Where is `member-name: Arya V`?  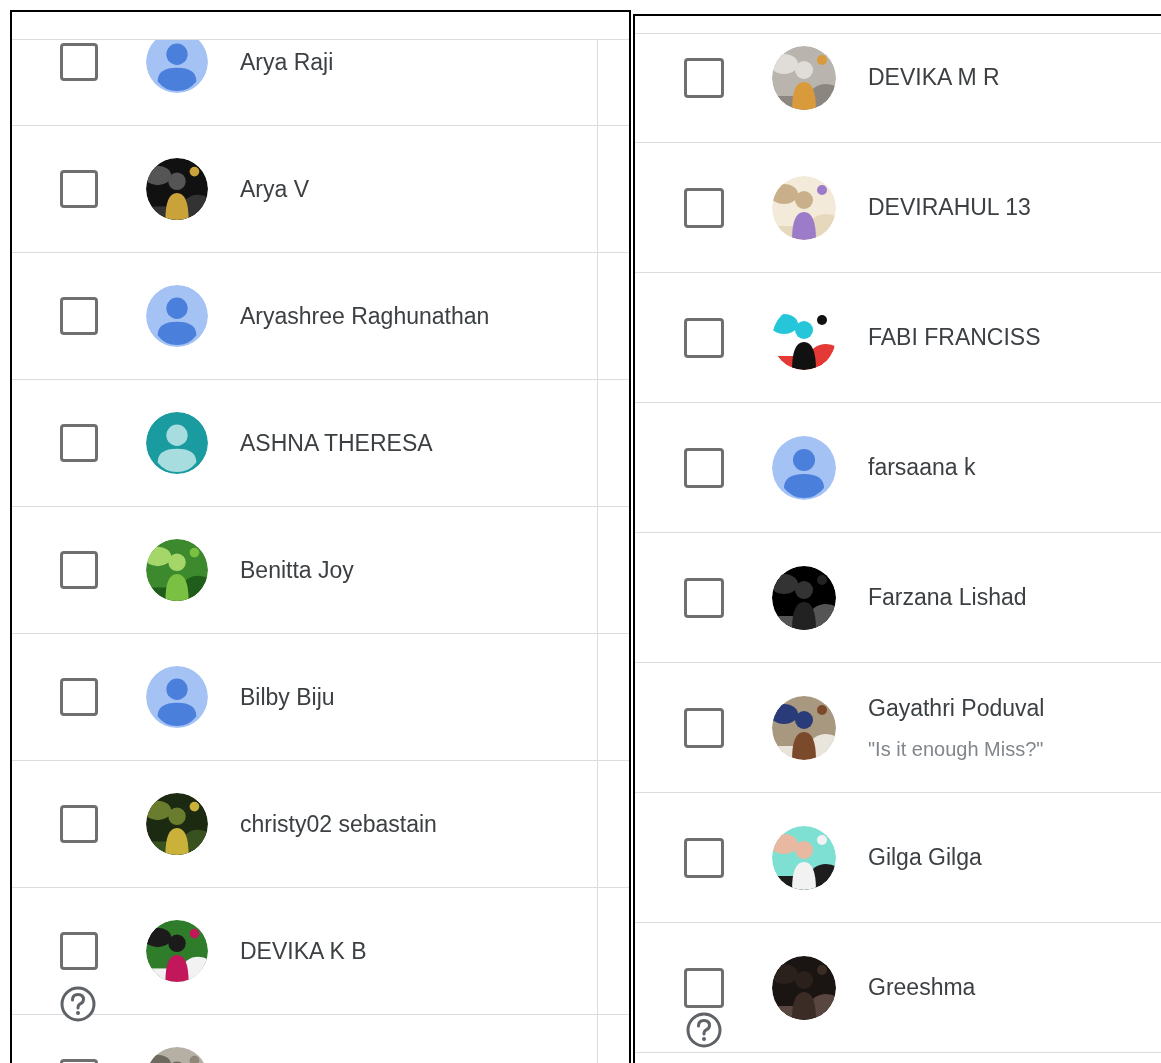 member-name: Arya V is located at coordinates (275, 189).